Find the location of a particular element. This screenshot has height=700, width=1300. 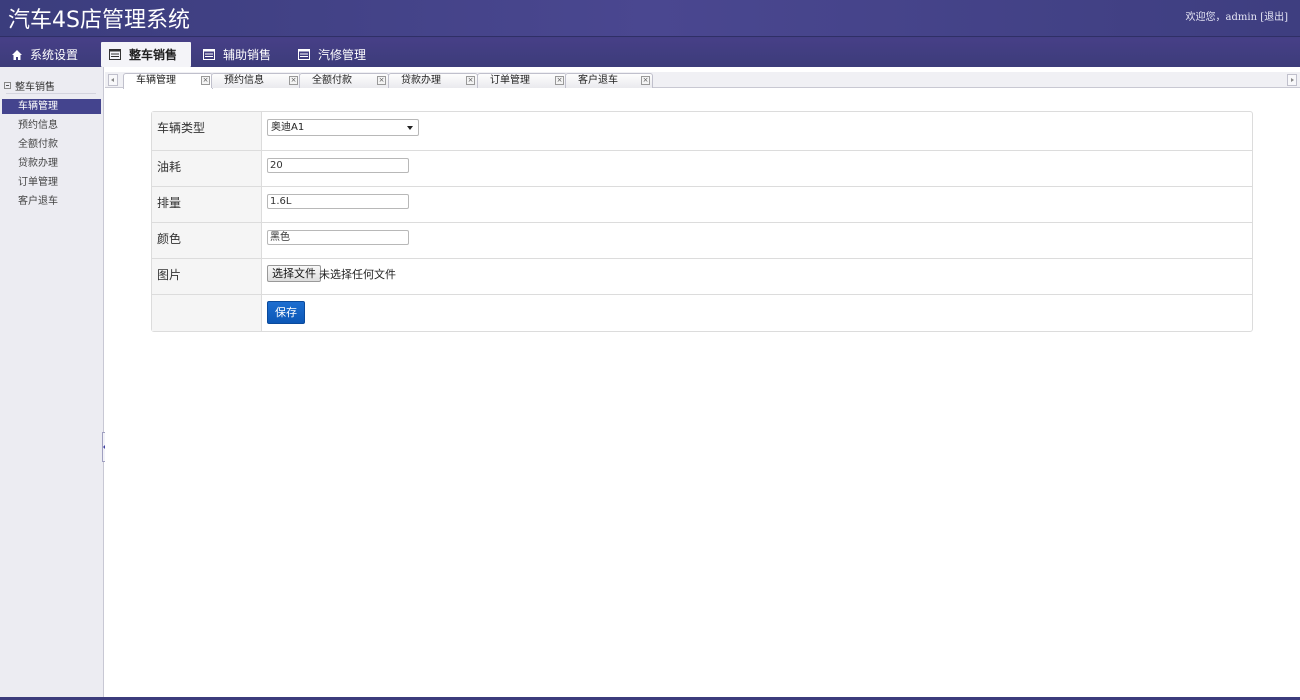

tab-scroll-left-button is located at coordinates (113, 80).